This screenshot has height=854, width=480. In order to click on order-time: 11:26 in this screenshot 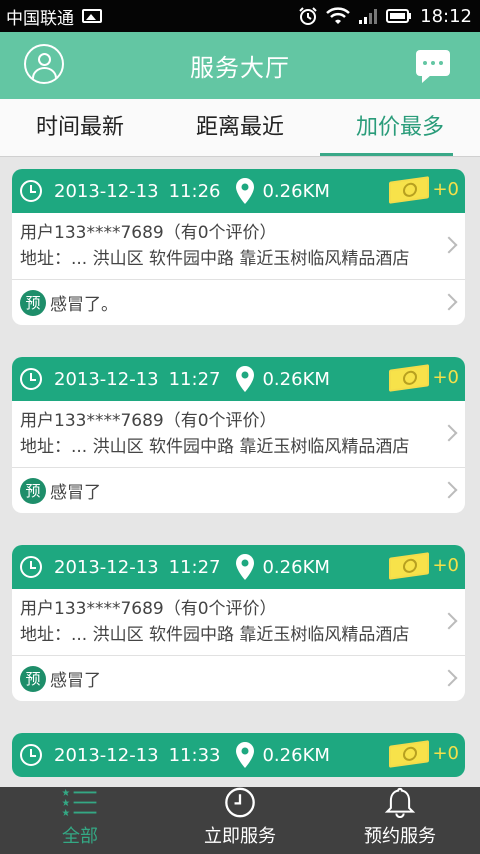, I will do `click(194, 191)`.